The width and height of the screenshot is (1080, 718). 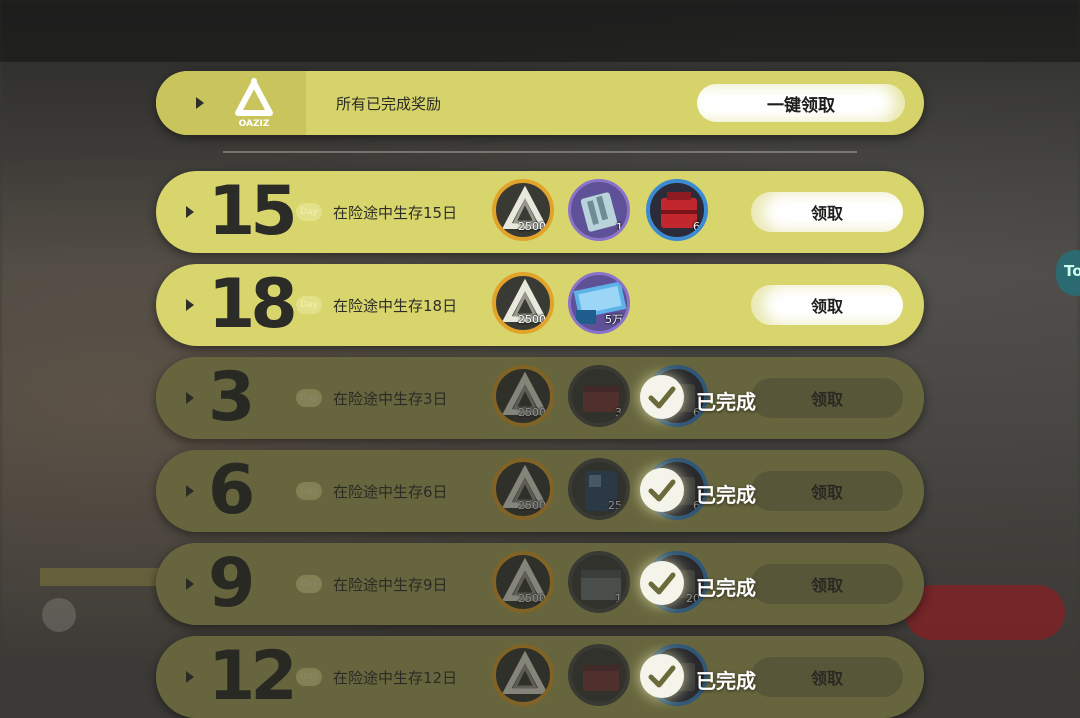 What do you see at coordinates (389, 104) in the screenshot?
I see `header-title: 所有已完成奖励` at bounding box center [389, 104].